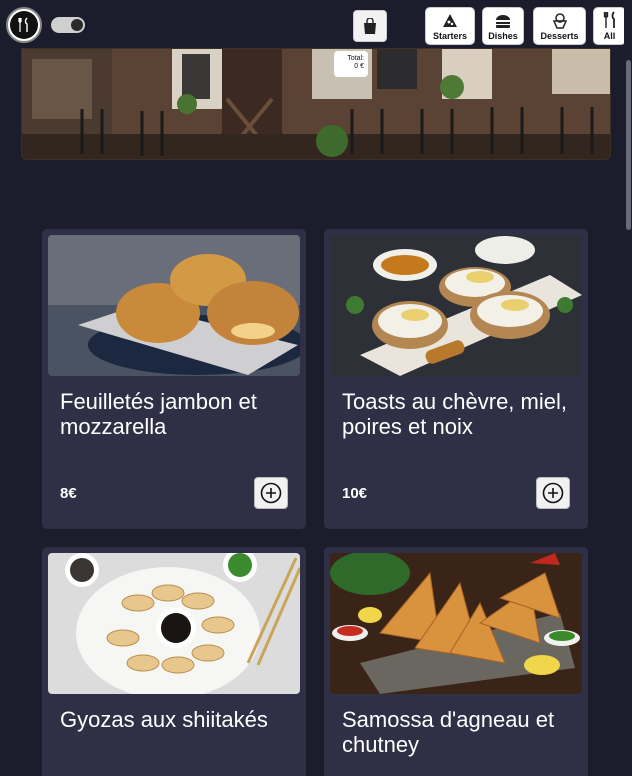  Describe the element at coordinates (355, 58) in the screenshot. I see `cart-total-label: Total:` at that location.